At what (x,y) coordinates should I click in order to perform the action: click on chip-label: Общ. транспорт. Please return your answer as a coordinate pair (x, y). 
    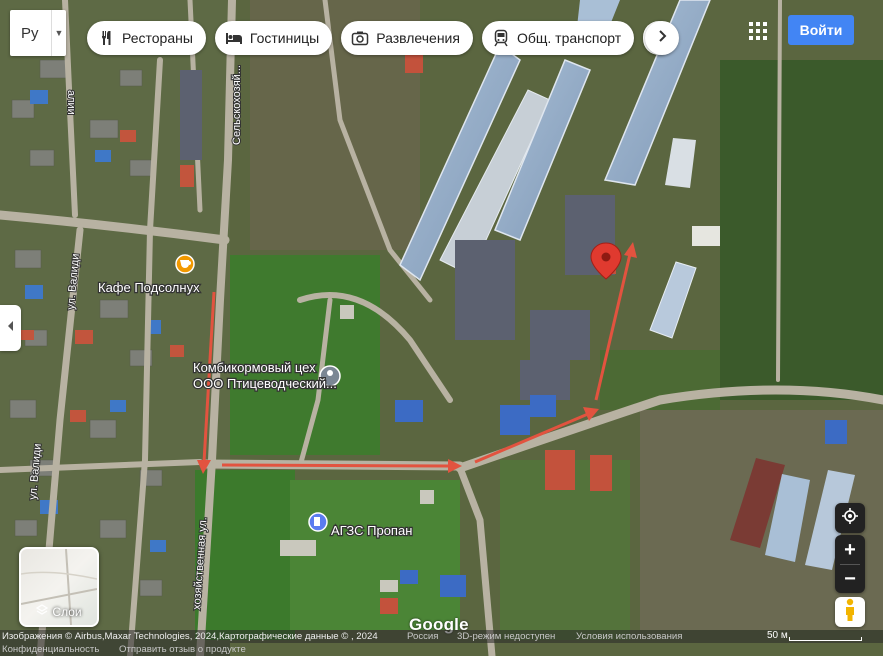
    Looking at the image, I should click on (569, 38).